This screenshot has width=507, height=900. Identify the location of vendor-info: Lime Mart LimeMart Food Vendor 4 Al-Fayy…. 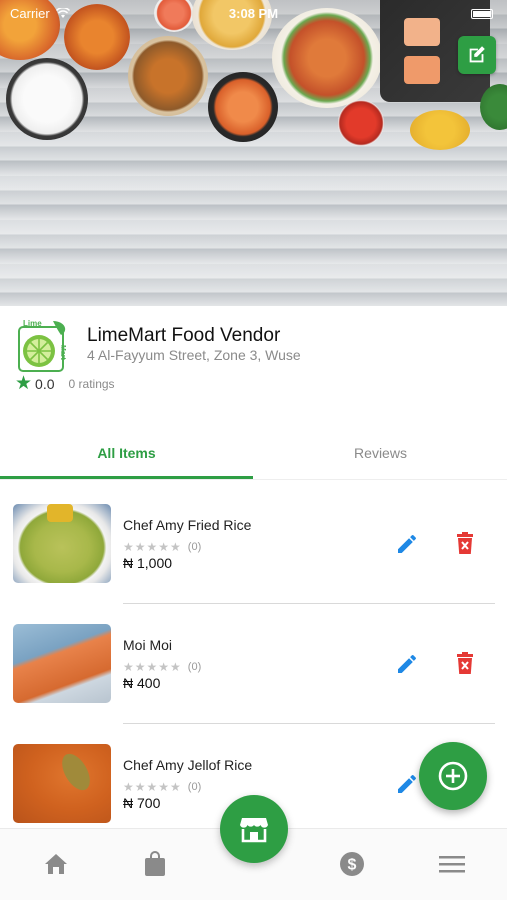
(253, 356).